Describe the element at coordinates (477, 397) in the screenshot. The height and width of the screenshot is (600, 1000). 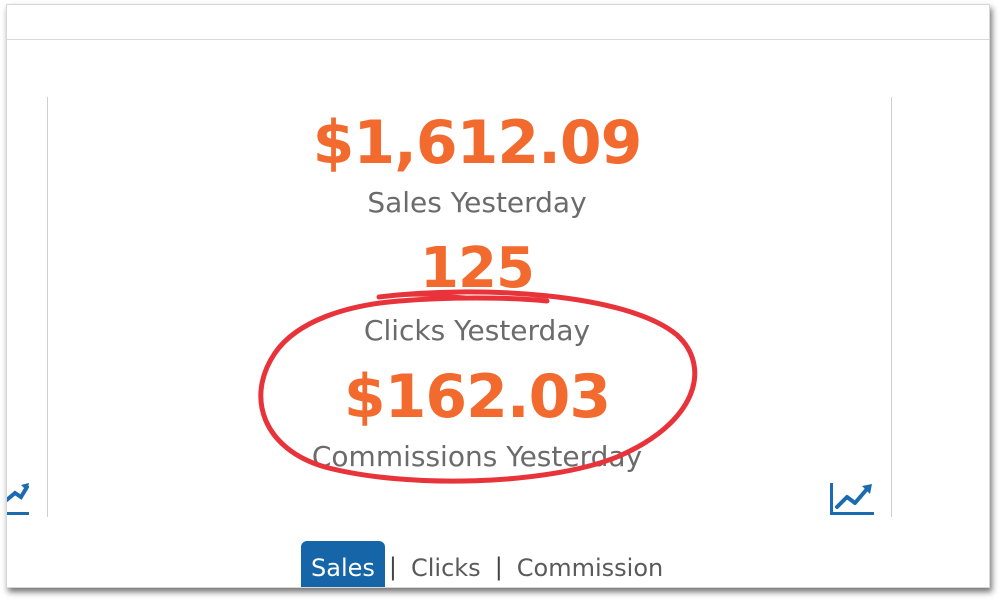
I see `commissions-value: $162.03` at that location.